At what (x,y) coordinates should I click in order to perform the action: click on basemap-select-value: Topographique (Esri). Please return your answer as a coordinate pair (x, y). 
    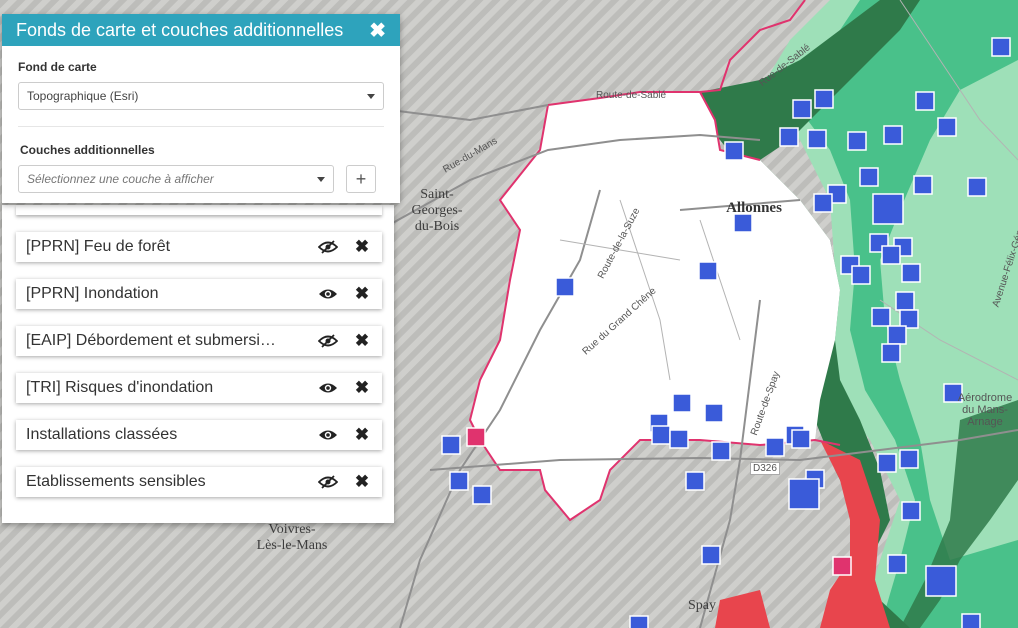
    Looking at the image, I should click on (83, 96).